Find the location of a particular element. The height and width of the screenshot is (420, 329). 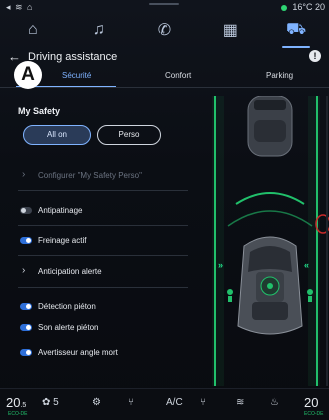

nav-phone-button: ✆ is located at coordinates (164, 30).